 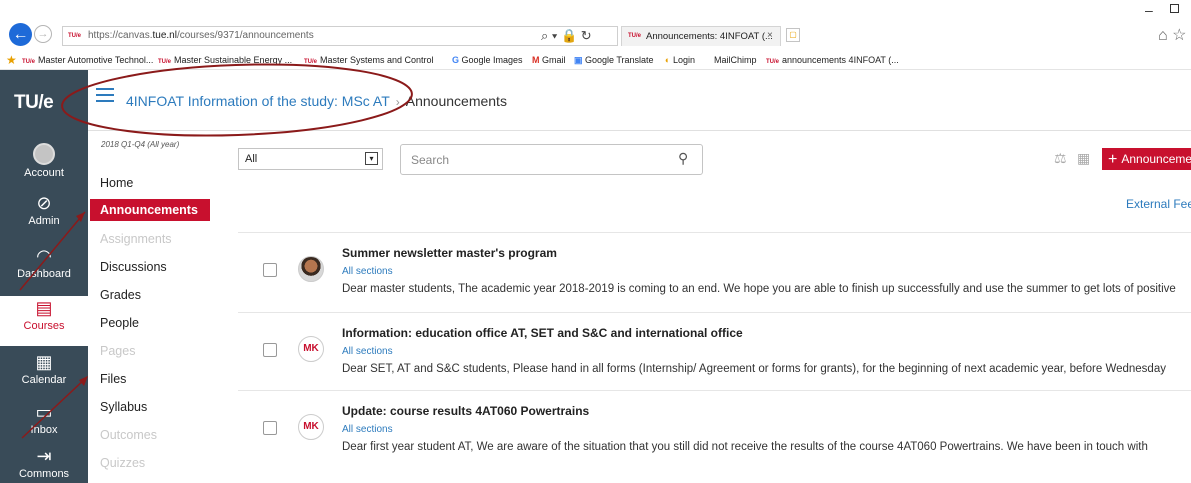 What do you see at coordinates (105, 95) in the screenshot?
I see `course-menu-toggle-icon` at bounding box center [105, 95].